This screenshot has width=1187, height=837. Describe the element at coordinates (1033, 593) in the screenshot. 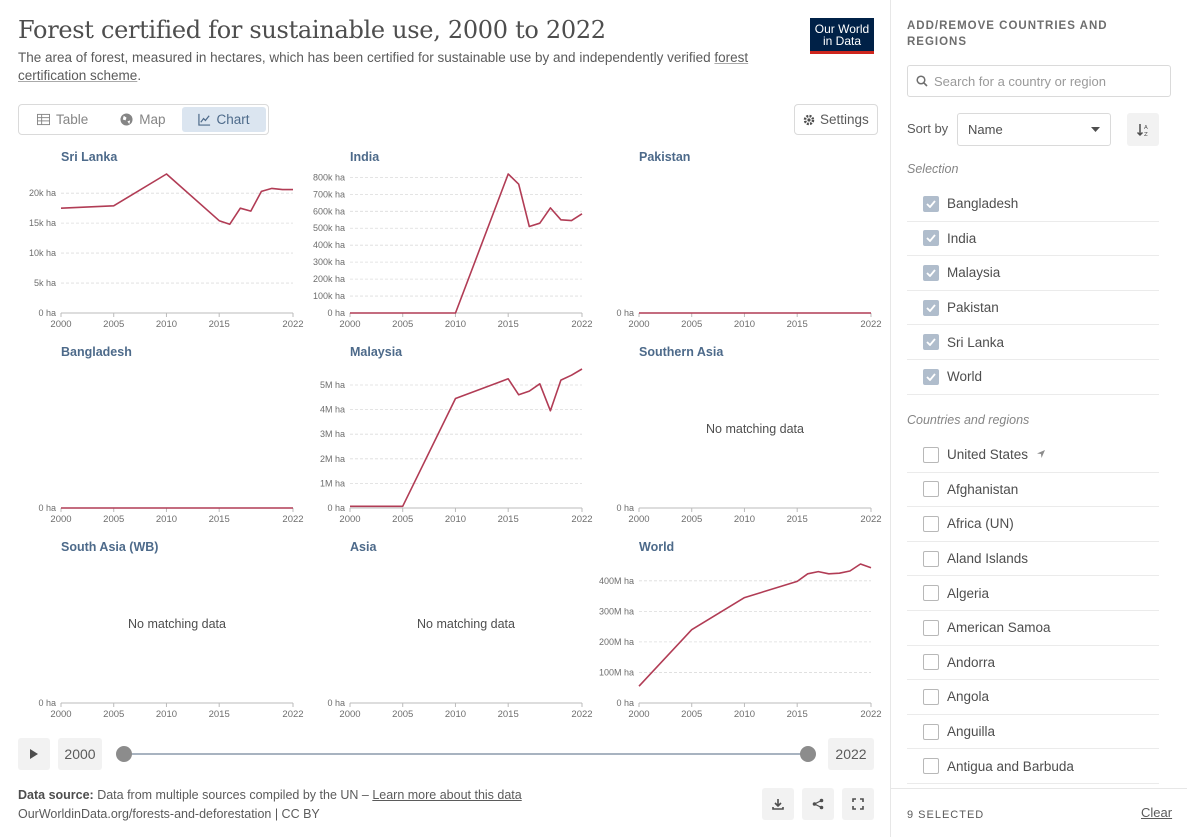

I see `country-item: Algeria` at that location.